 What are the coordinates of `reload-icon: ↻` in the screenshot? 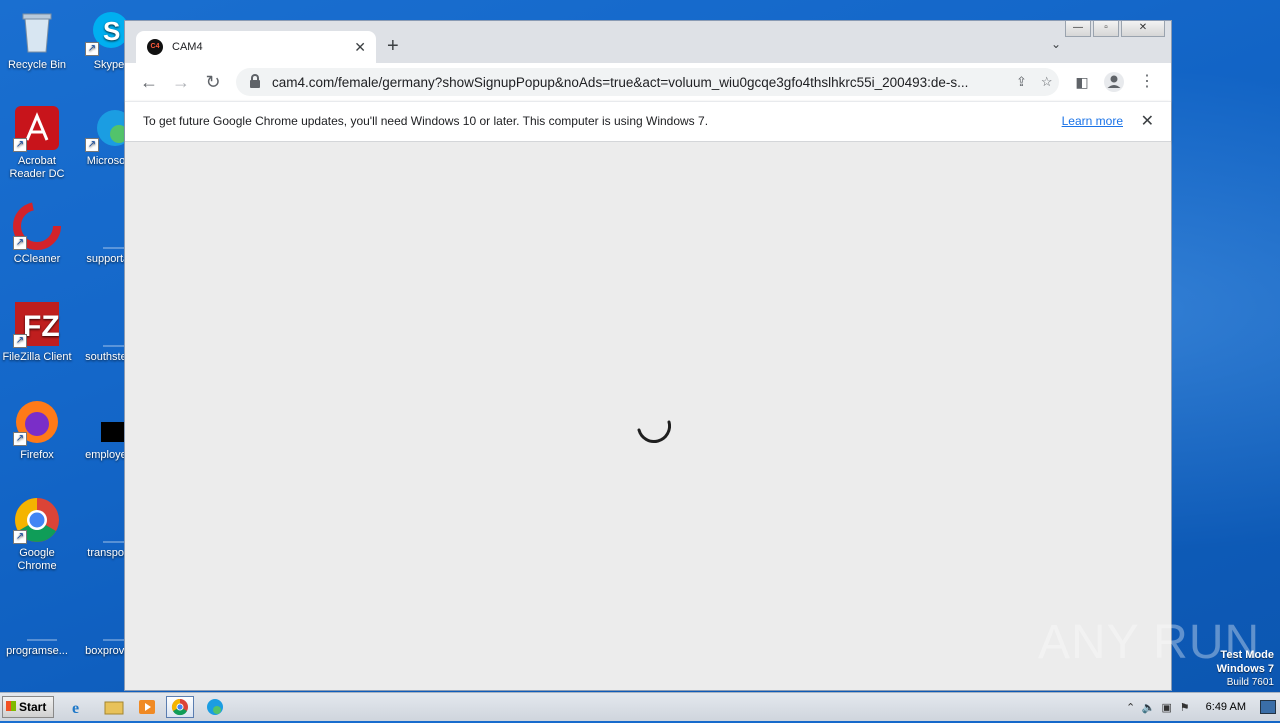 It's located at (213, 82).